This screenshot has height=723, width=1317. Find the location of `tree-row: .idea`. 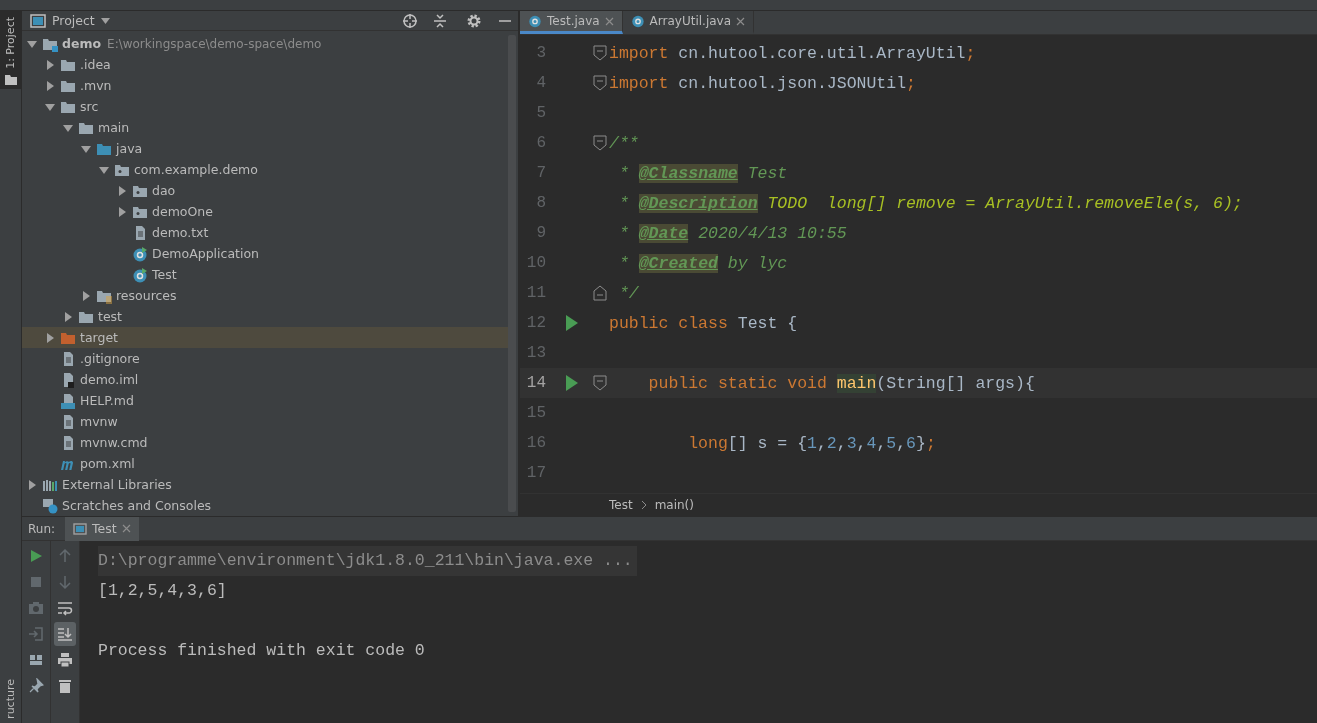

tree-row: .idea is located at coordinates (265, 64).